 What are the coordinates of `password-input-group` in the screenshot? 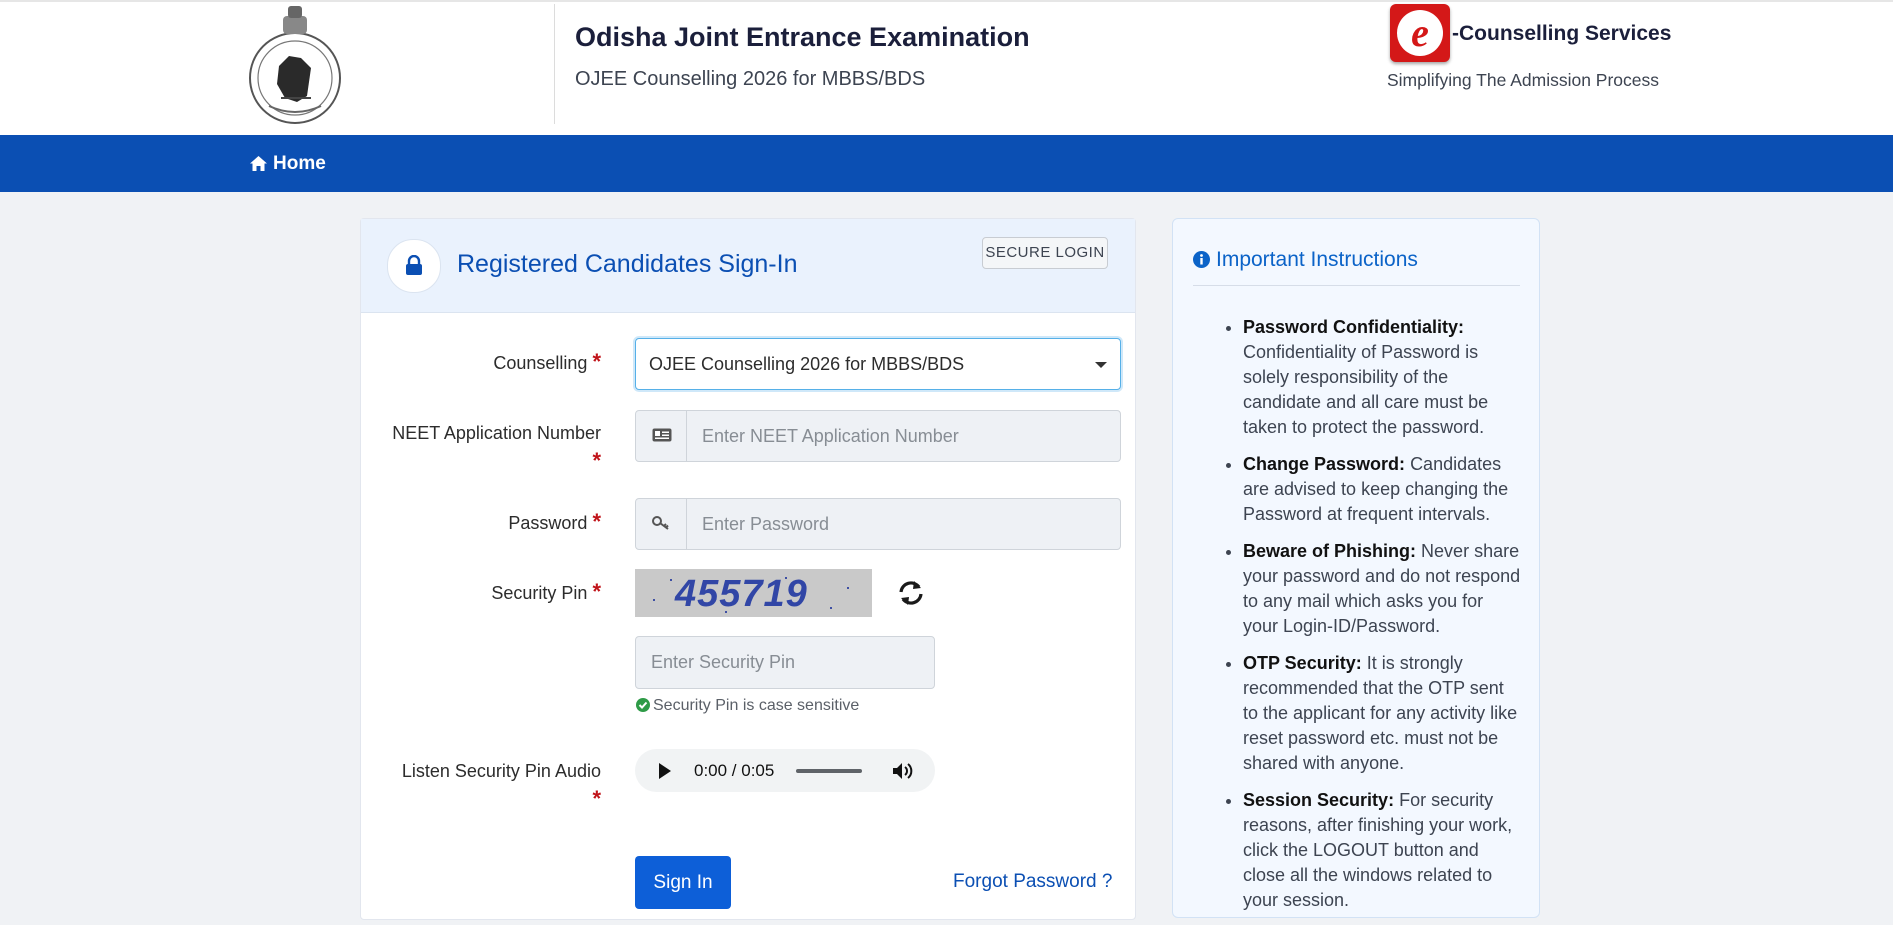 It's located at (878, 524).